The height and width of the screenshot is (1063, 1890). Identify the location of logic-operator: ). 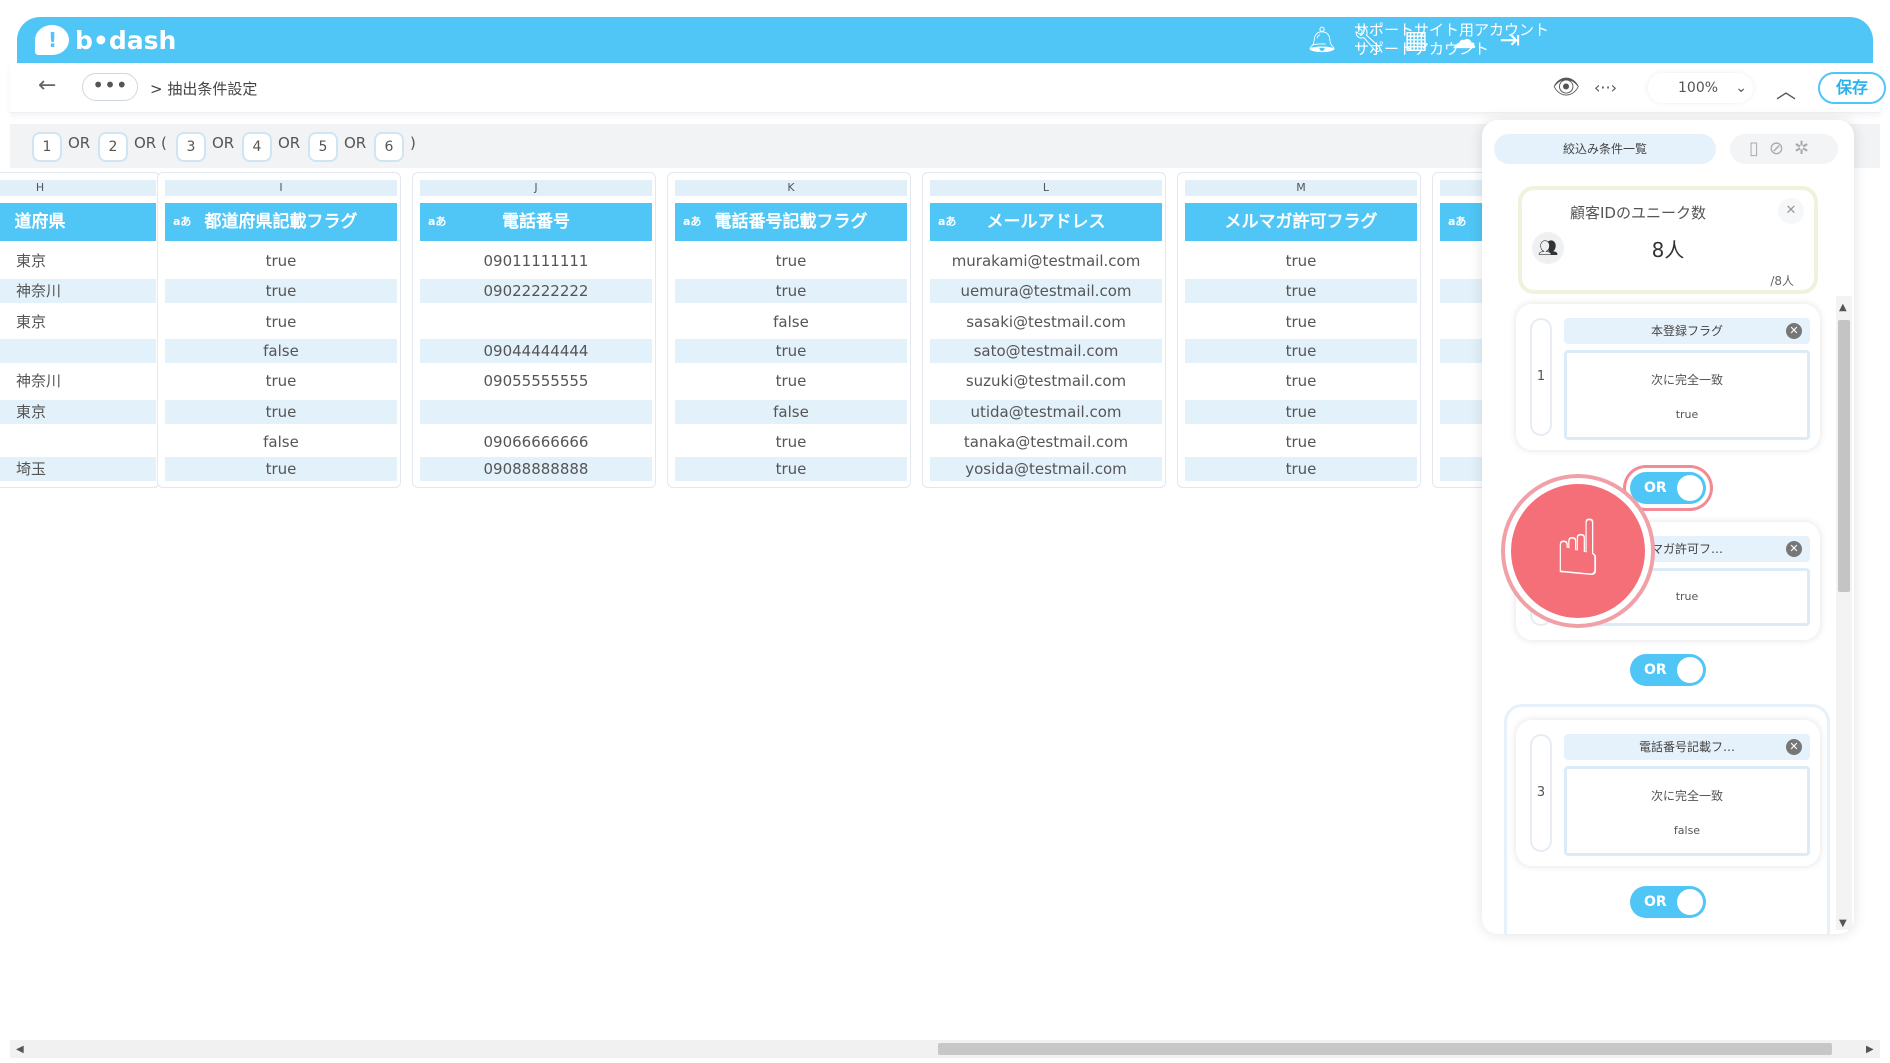
(413, 143).